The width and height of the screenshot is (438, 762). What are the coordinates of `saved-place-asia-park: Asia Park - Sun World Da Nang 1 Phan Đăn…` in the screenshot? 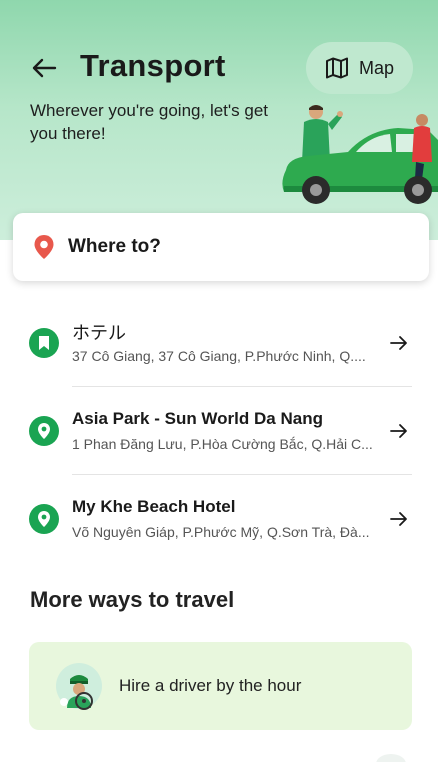 It's located at (219, 431).